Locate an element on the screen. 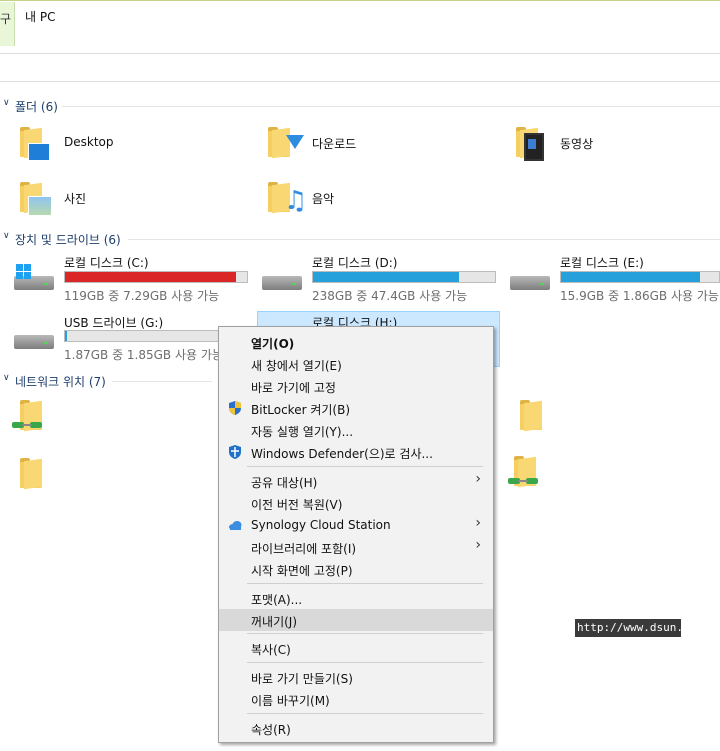  windows-logo-icon is located at coordinates (24, 272).